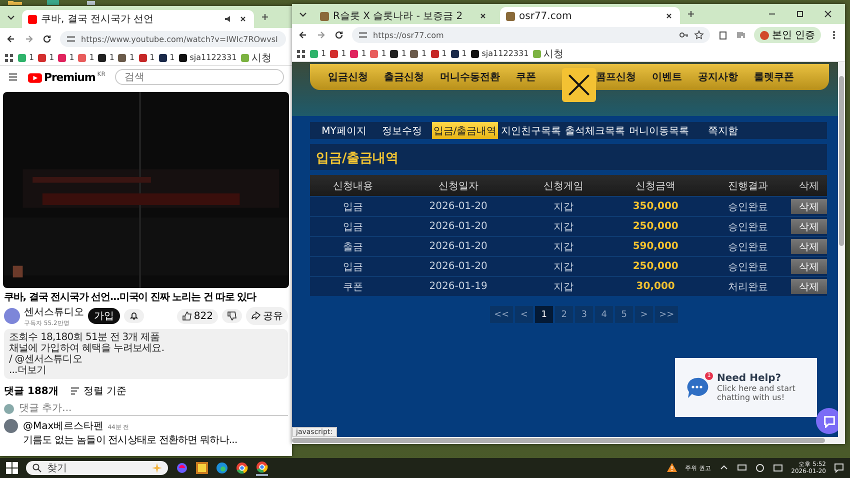 The width and height of the screenshot is (850, 478). Describe the element at coordinates (666, 314) in the screenshot. I see `page-button: >>` at that location.